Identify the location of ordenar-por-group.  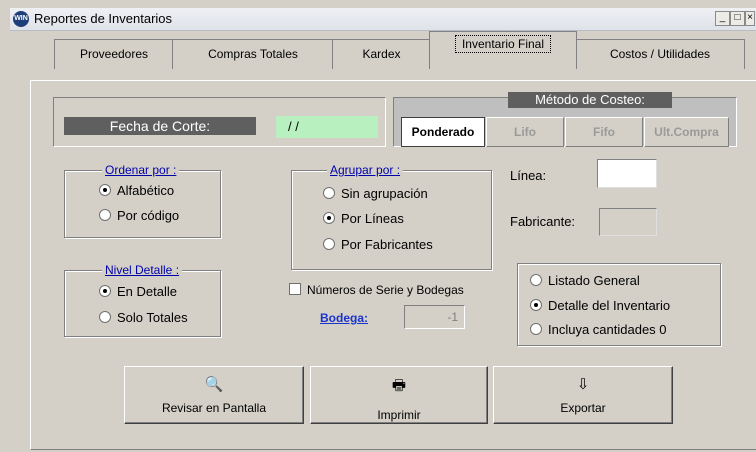
(142, 204).